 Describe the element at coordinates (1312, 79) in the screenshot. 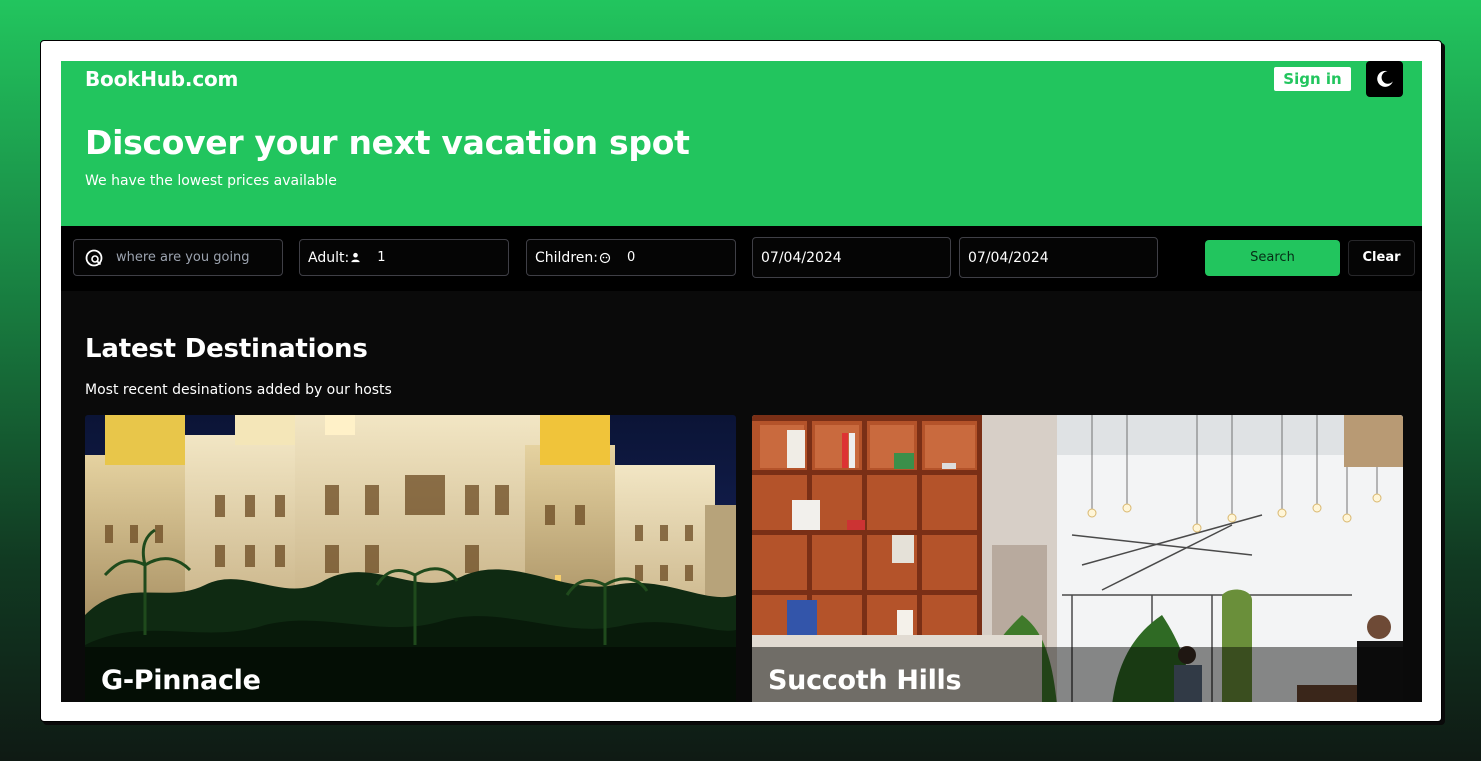

I see `sign-in-button: Sign in` at that location.